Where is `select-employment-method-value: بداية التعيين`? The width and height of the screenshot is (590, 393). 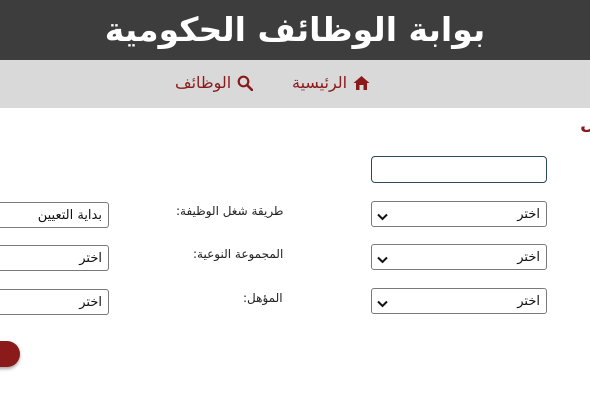 select-employment-method-value: بداية التعيين is located at coordinates (69, 215).